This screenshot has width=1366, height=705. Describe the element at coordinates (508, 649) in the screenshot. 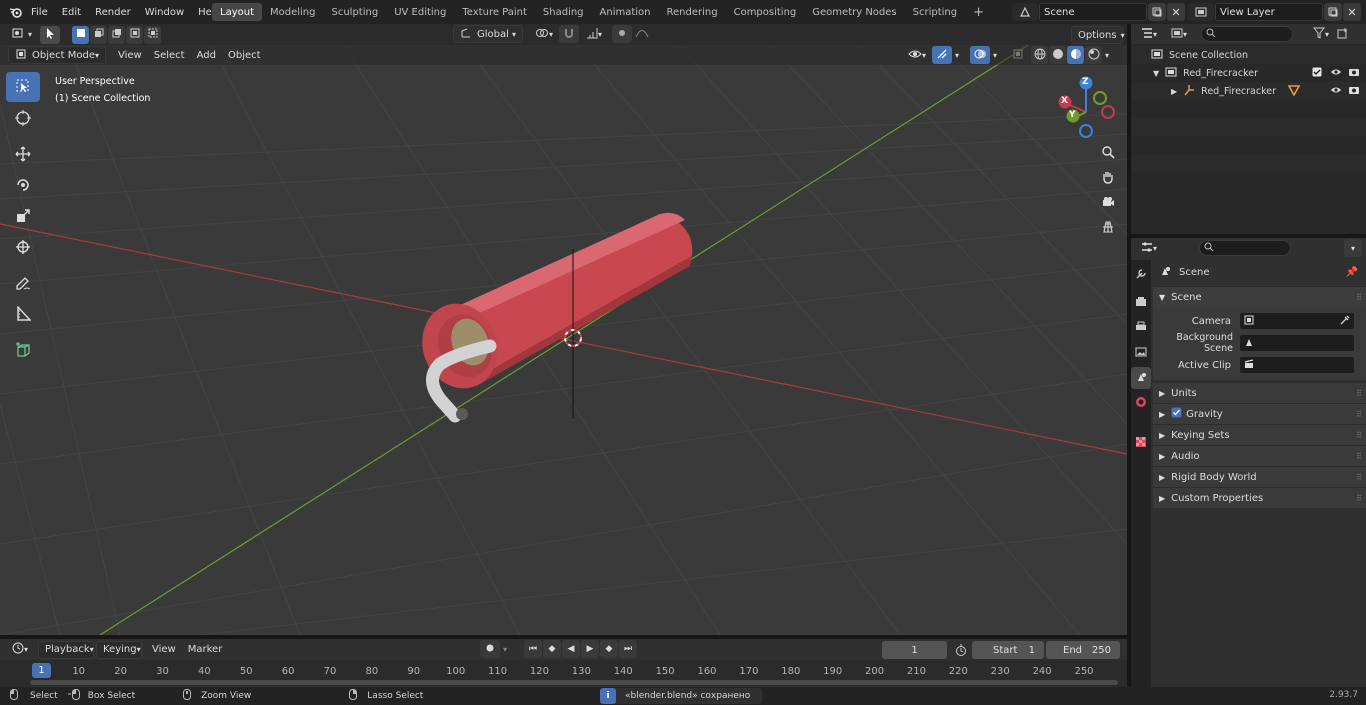

I see `auto-keying-dropdown: ▾` at that location.